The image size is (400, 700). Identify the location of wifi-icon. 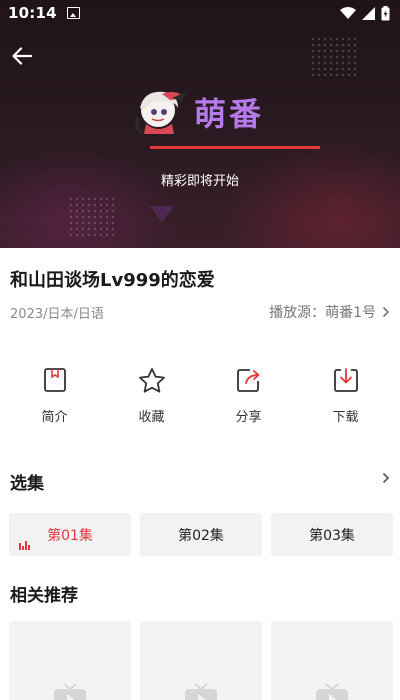
(348, 12).